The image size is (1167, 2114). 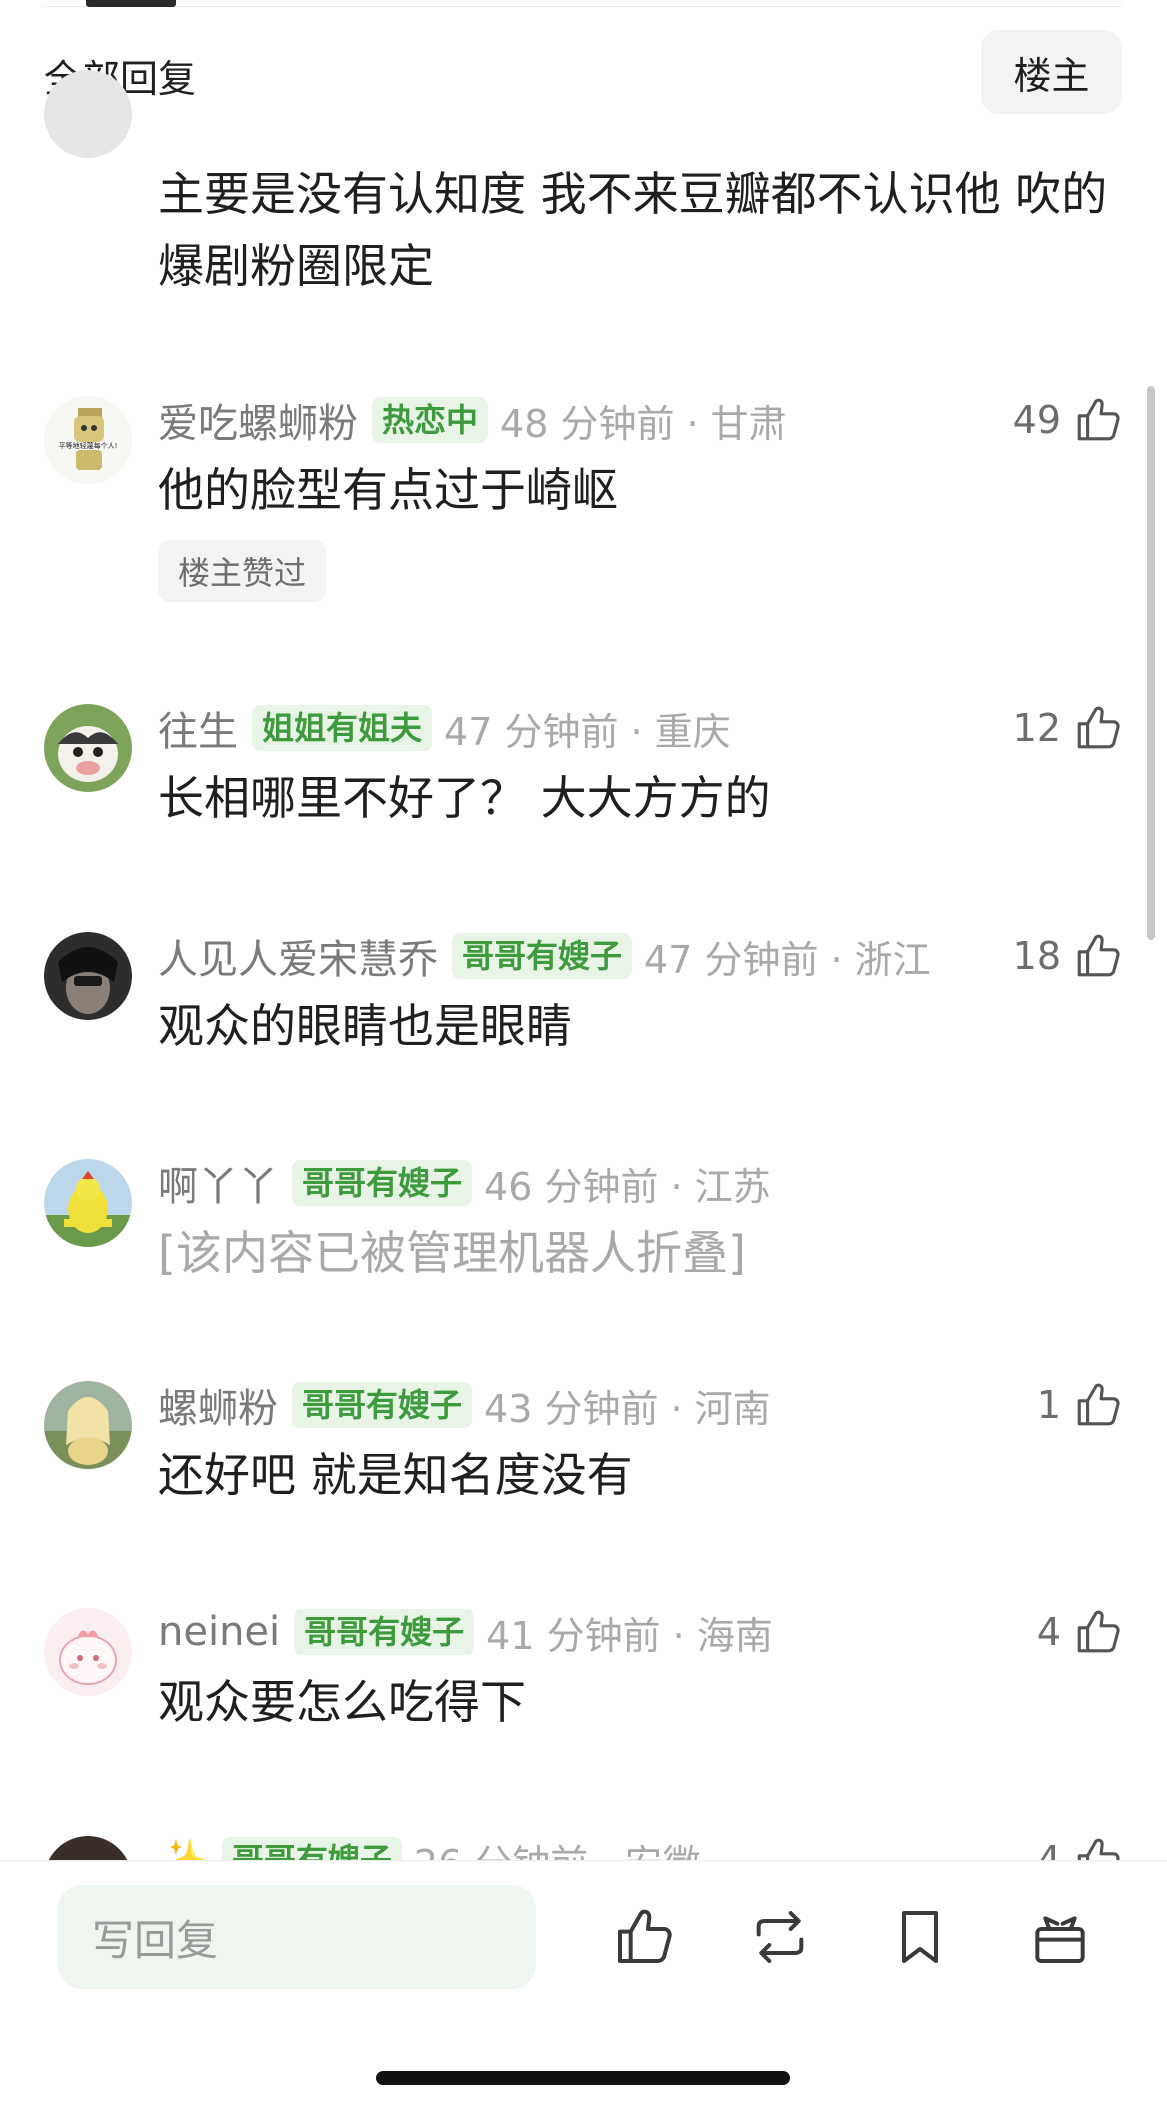 I want to click on user-badge: 热恋中, so click(x=430, y=420).